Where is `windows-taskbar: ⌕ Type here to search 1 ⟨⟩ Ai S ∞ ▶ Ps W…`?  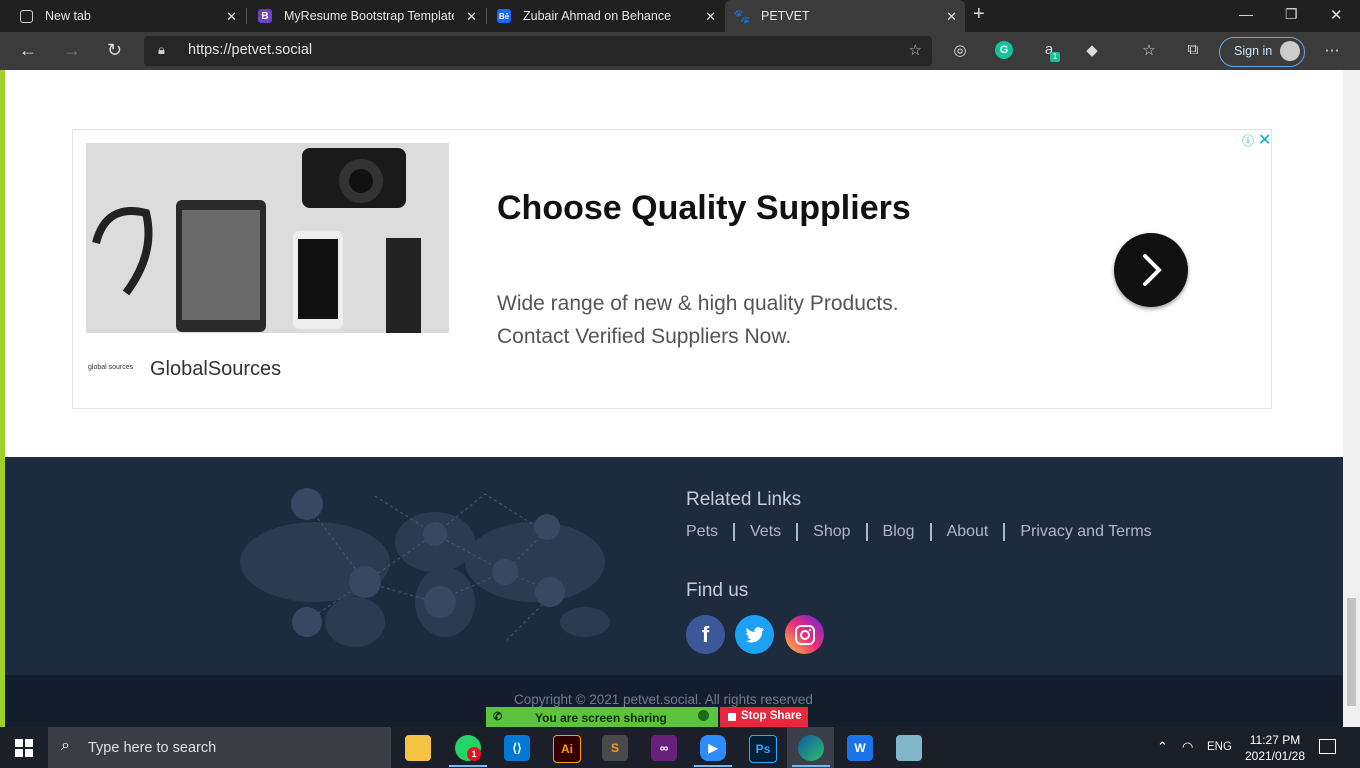 windows-taskbar: ⌕ Type here to search 1 ⟨⟩ Ai S ∞ ▶ Ps W… is located at coordinates (680, 747).